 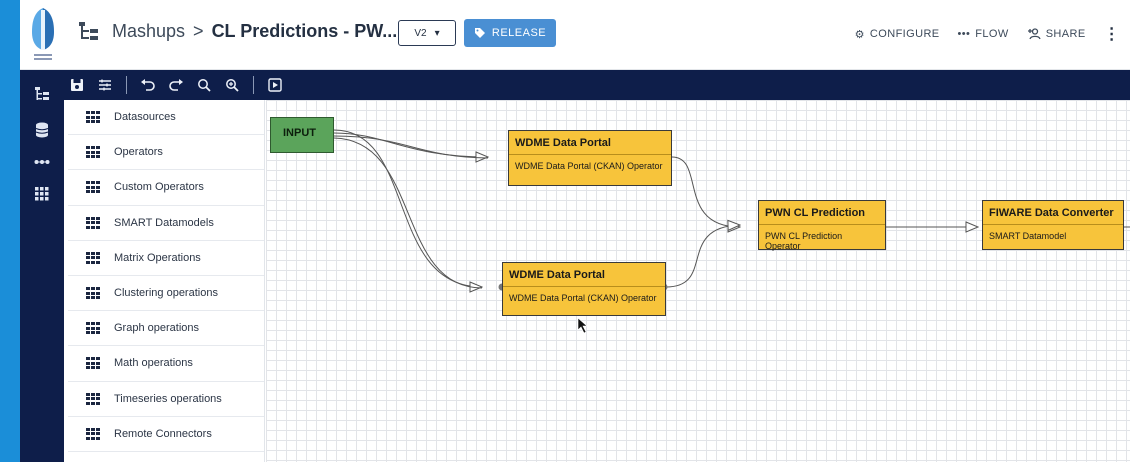 I want to click on palette-item-timeseries-operations: Timeseries operations, so click(x=166, y=399).